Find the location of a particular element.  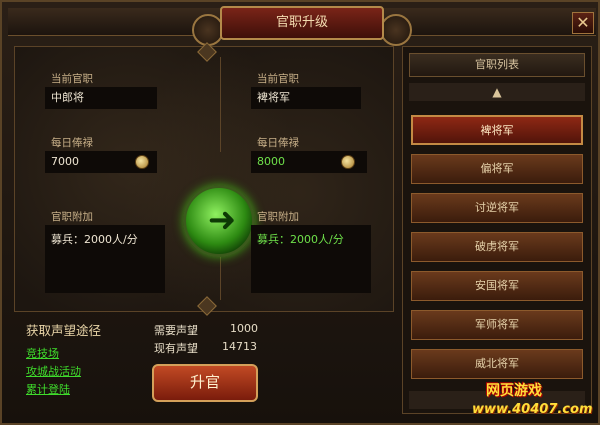

current-prestige-value: 14713 is located at coordinates (239, 346).